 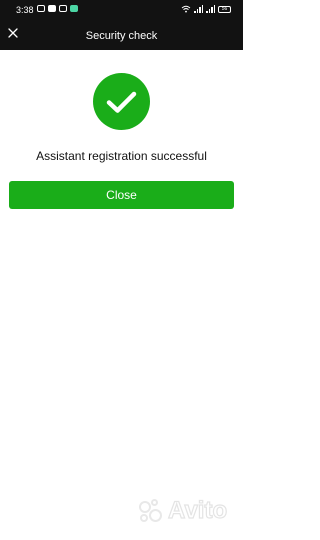 What do you see at coordinates (41, 8) in the screenshot?
I see `message-notification-icon` at bounding box center [41, 8].